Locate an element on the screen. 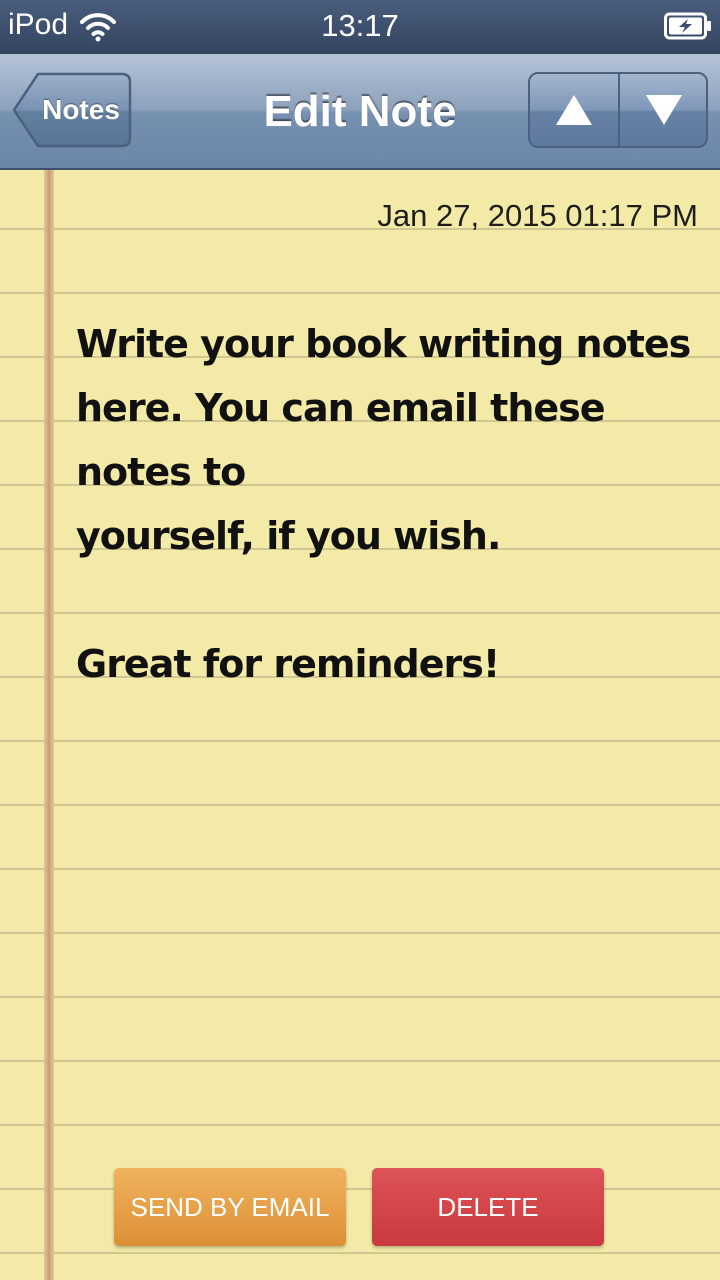  next-note-button is located at coordinates (663, 110).